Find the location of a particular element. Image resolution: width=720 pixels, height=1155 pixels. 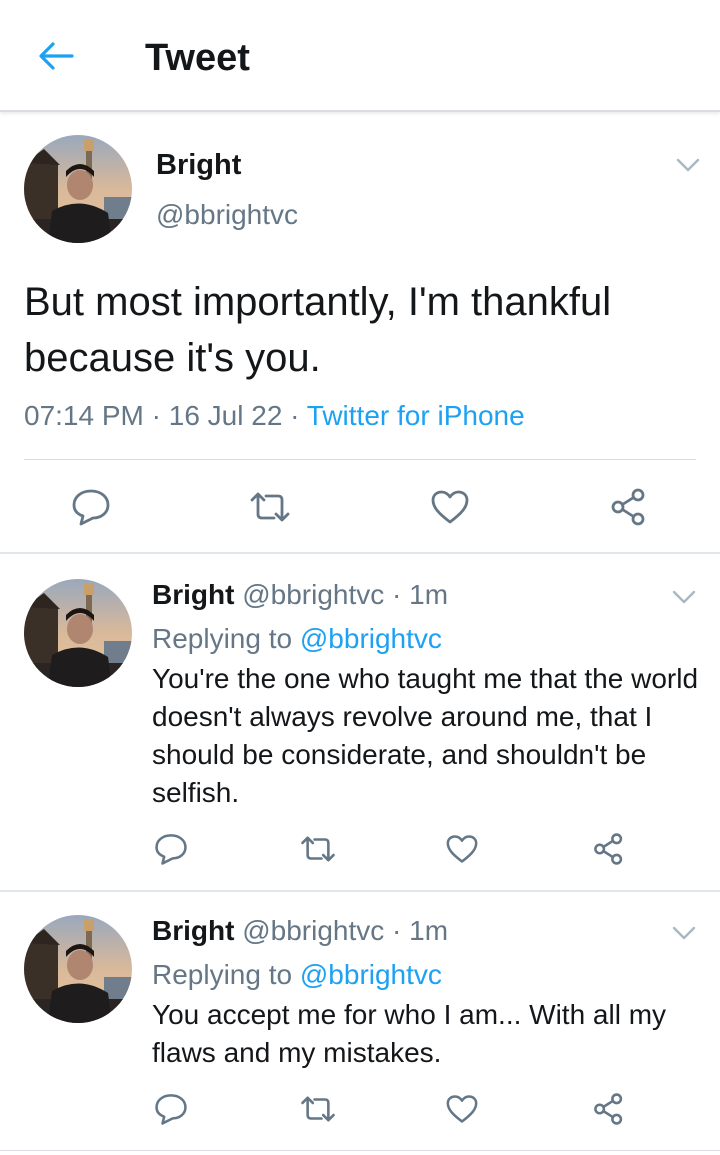

tweet-date: 16 Jul 22 is located at coordinates (225, 415).